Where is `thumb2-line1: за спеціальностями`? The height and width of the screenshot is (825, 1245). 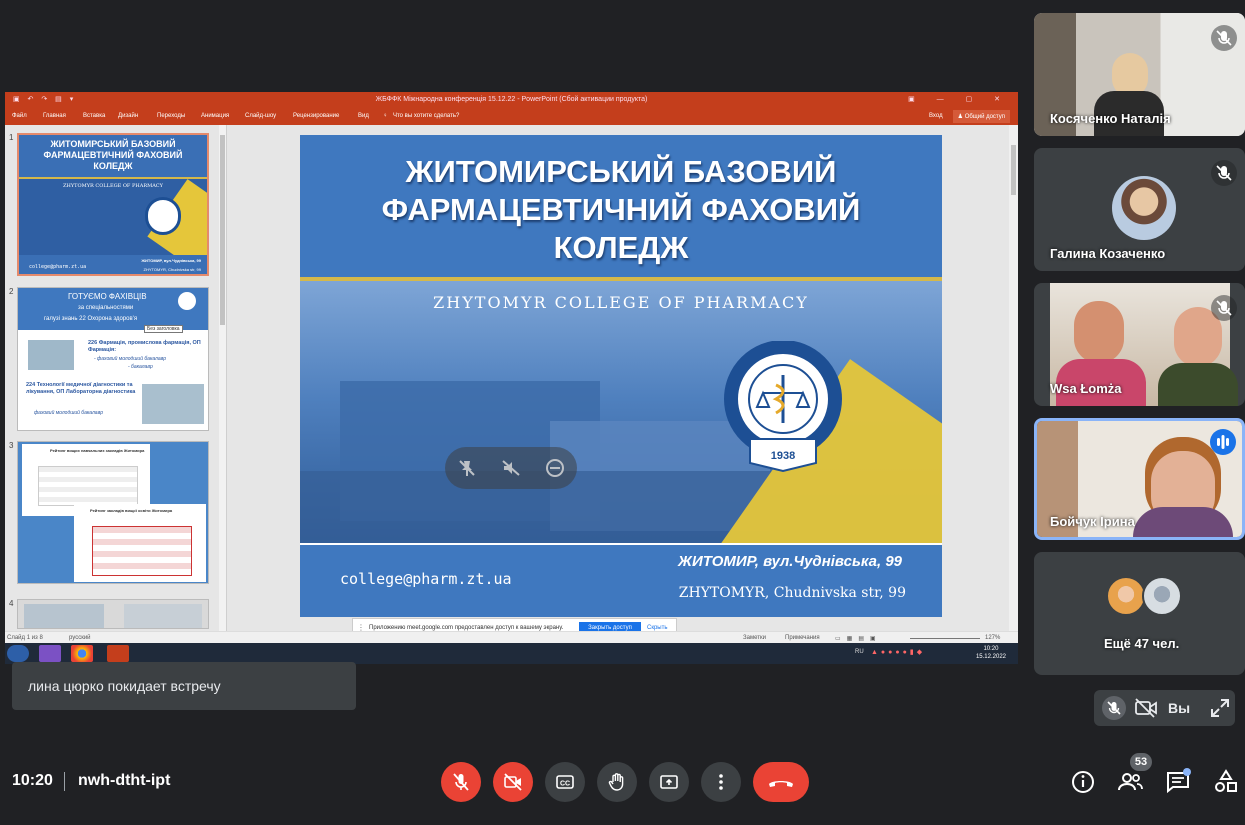
thumb2-line1: за спеціальностями is located at coordinates (106, 308).